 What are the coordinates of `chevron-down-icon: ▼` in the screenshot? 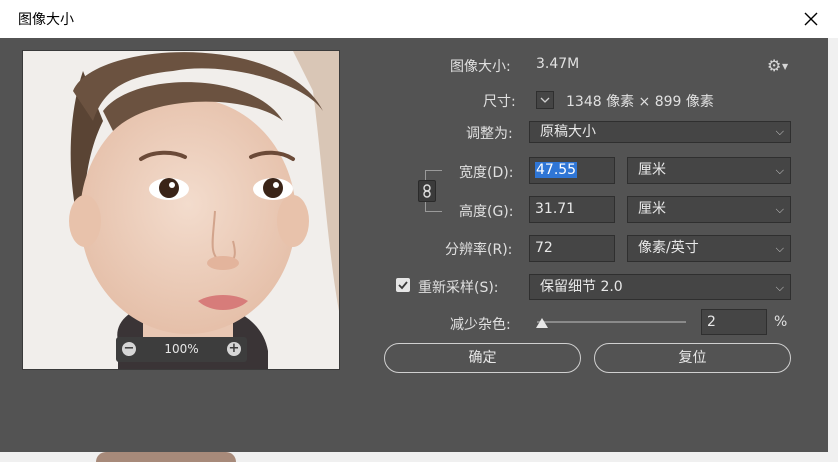 It's located at (785, 66).